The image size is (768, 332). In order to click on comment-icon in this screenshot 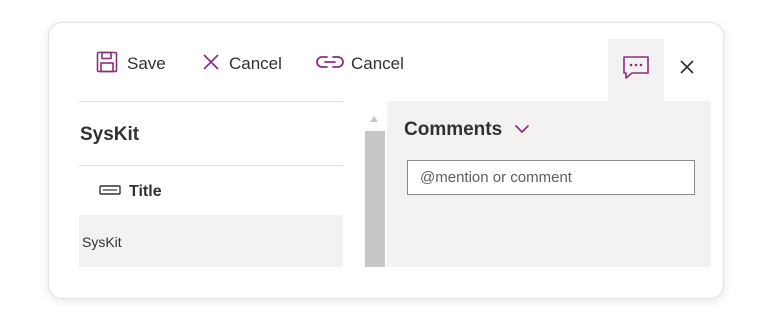, I will do `click(636, 70)`.